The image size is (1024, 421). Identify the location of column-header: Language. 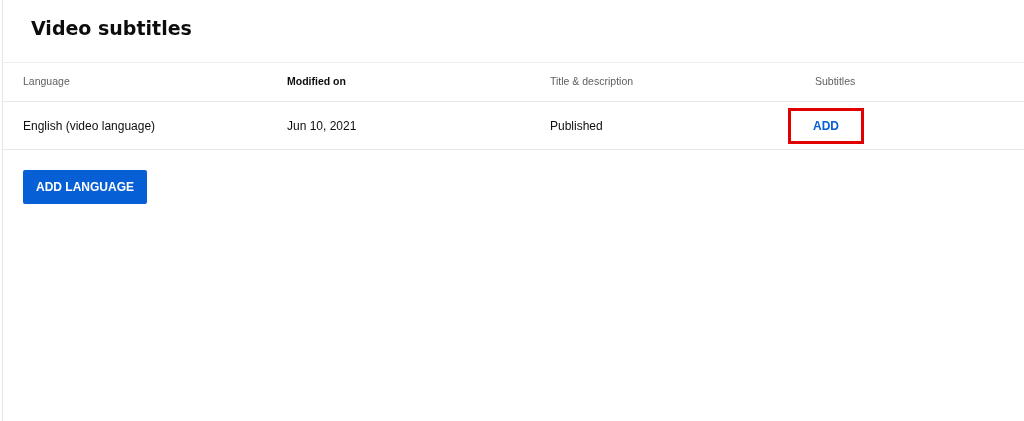
(46, 82).